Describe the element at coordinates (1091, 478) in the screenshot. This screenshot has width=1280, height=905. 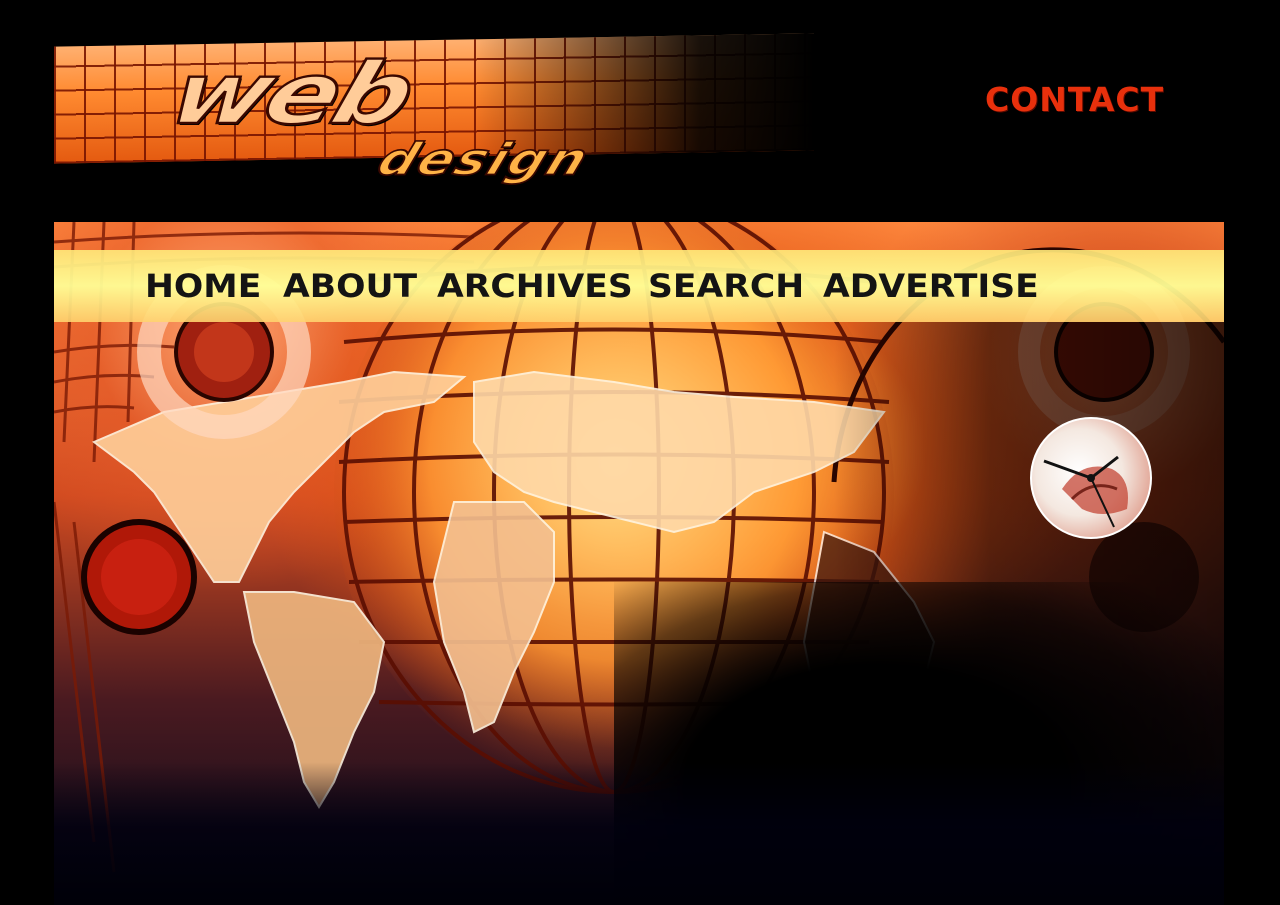
I see `clock-icon` at that location.